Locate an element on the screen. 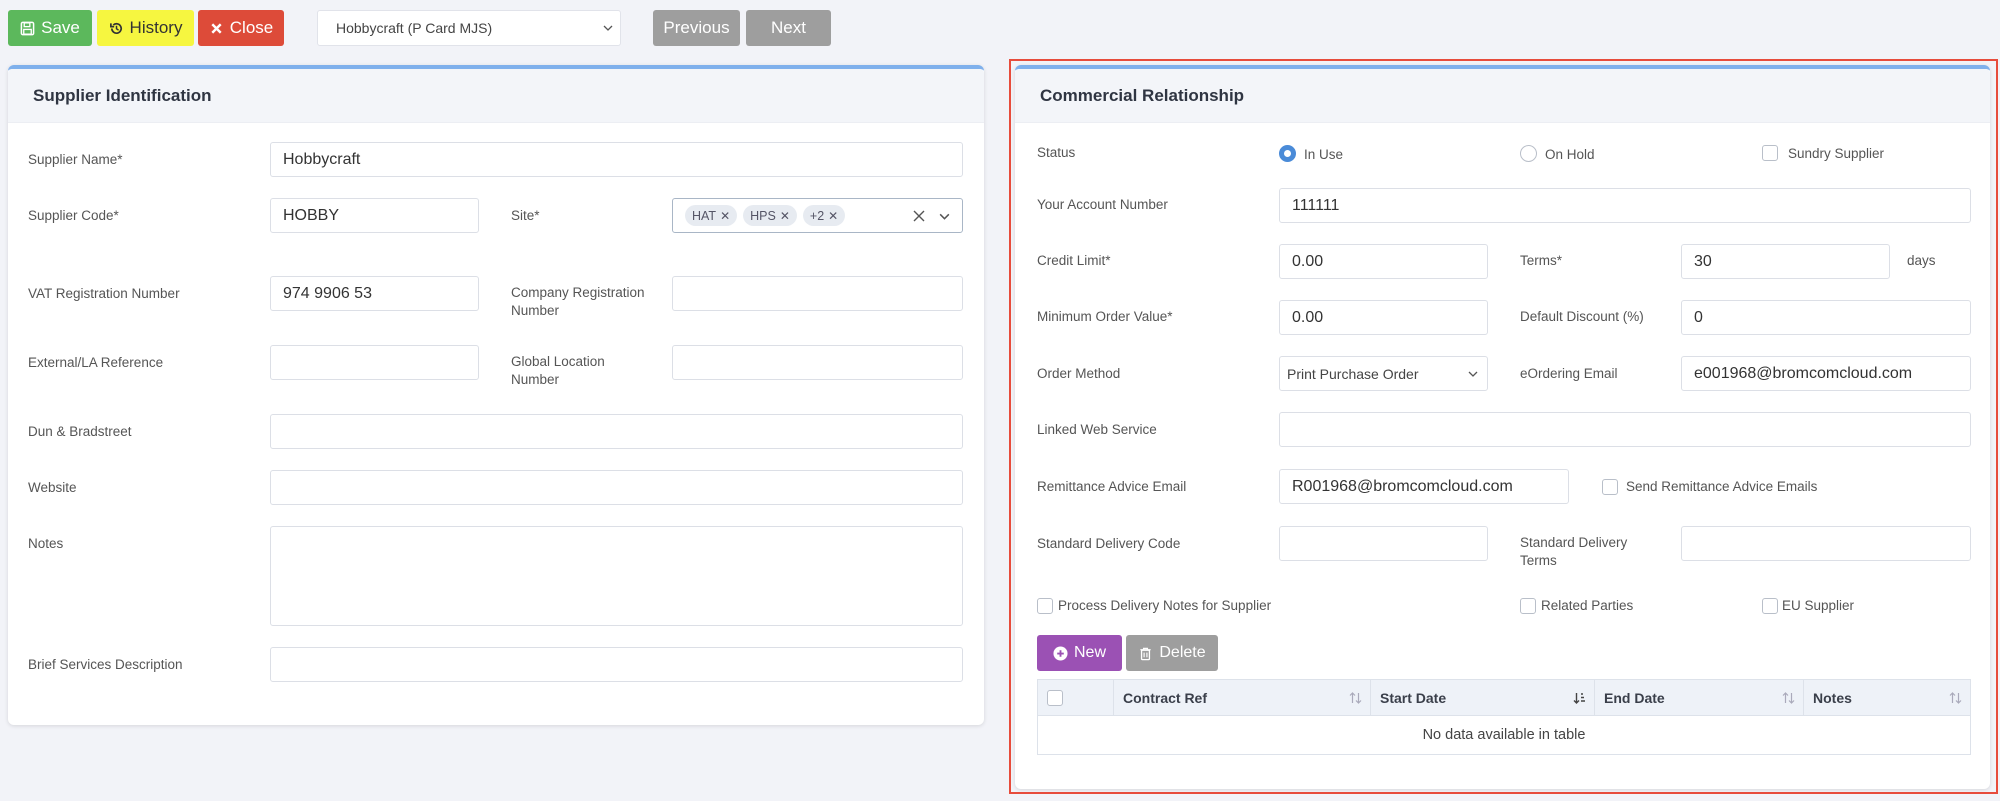 The width and height of the screenshot is (2000, 801). order-method-select: Print Purchase Order is located at coordinates (1383, 373).